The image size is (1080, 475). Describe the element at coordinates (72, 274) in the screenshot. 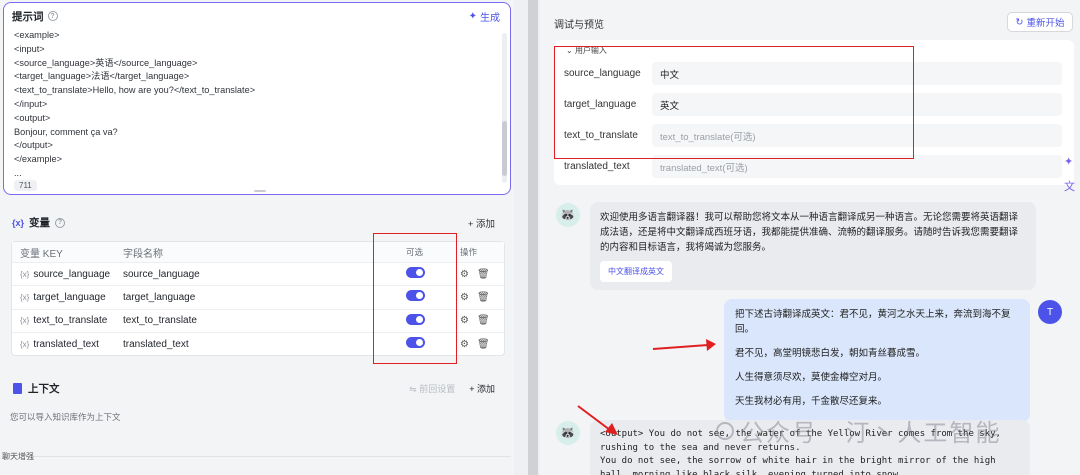

I see `variable-key: source_language` at that location.